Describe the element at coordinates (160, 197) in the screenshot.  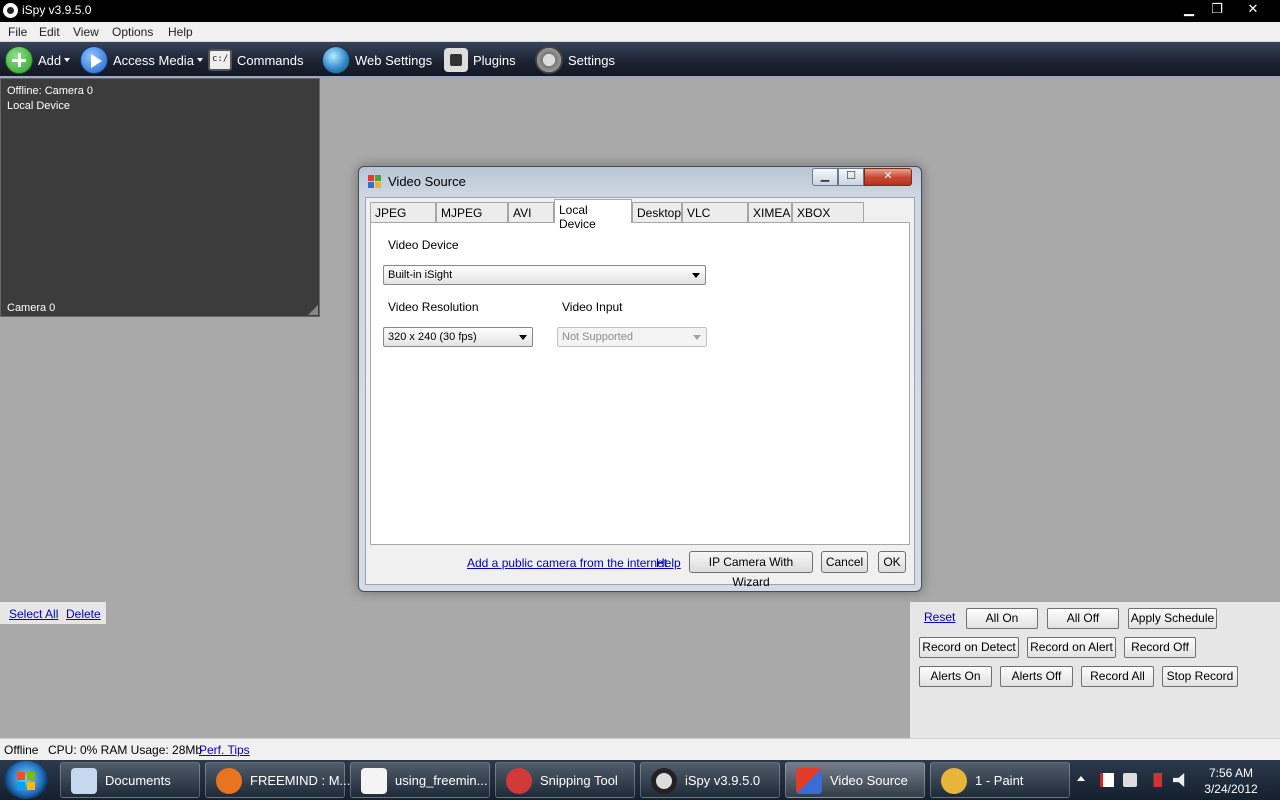
I see `camera-panel: Offline: Camera 0 Local Device Camera 0` at that location.